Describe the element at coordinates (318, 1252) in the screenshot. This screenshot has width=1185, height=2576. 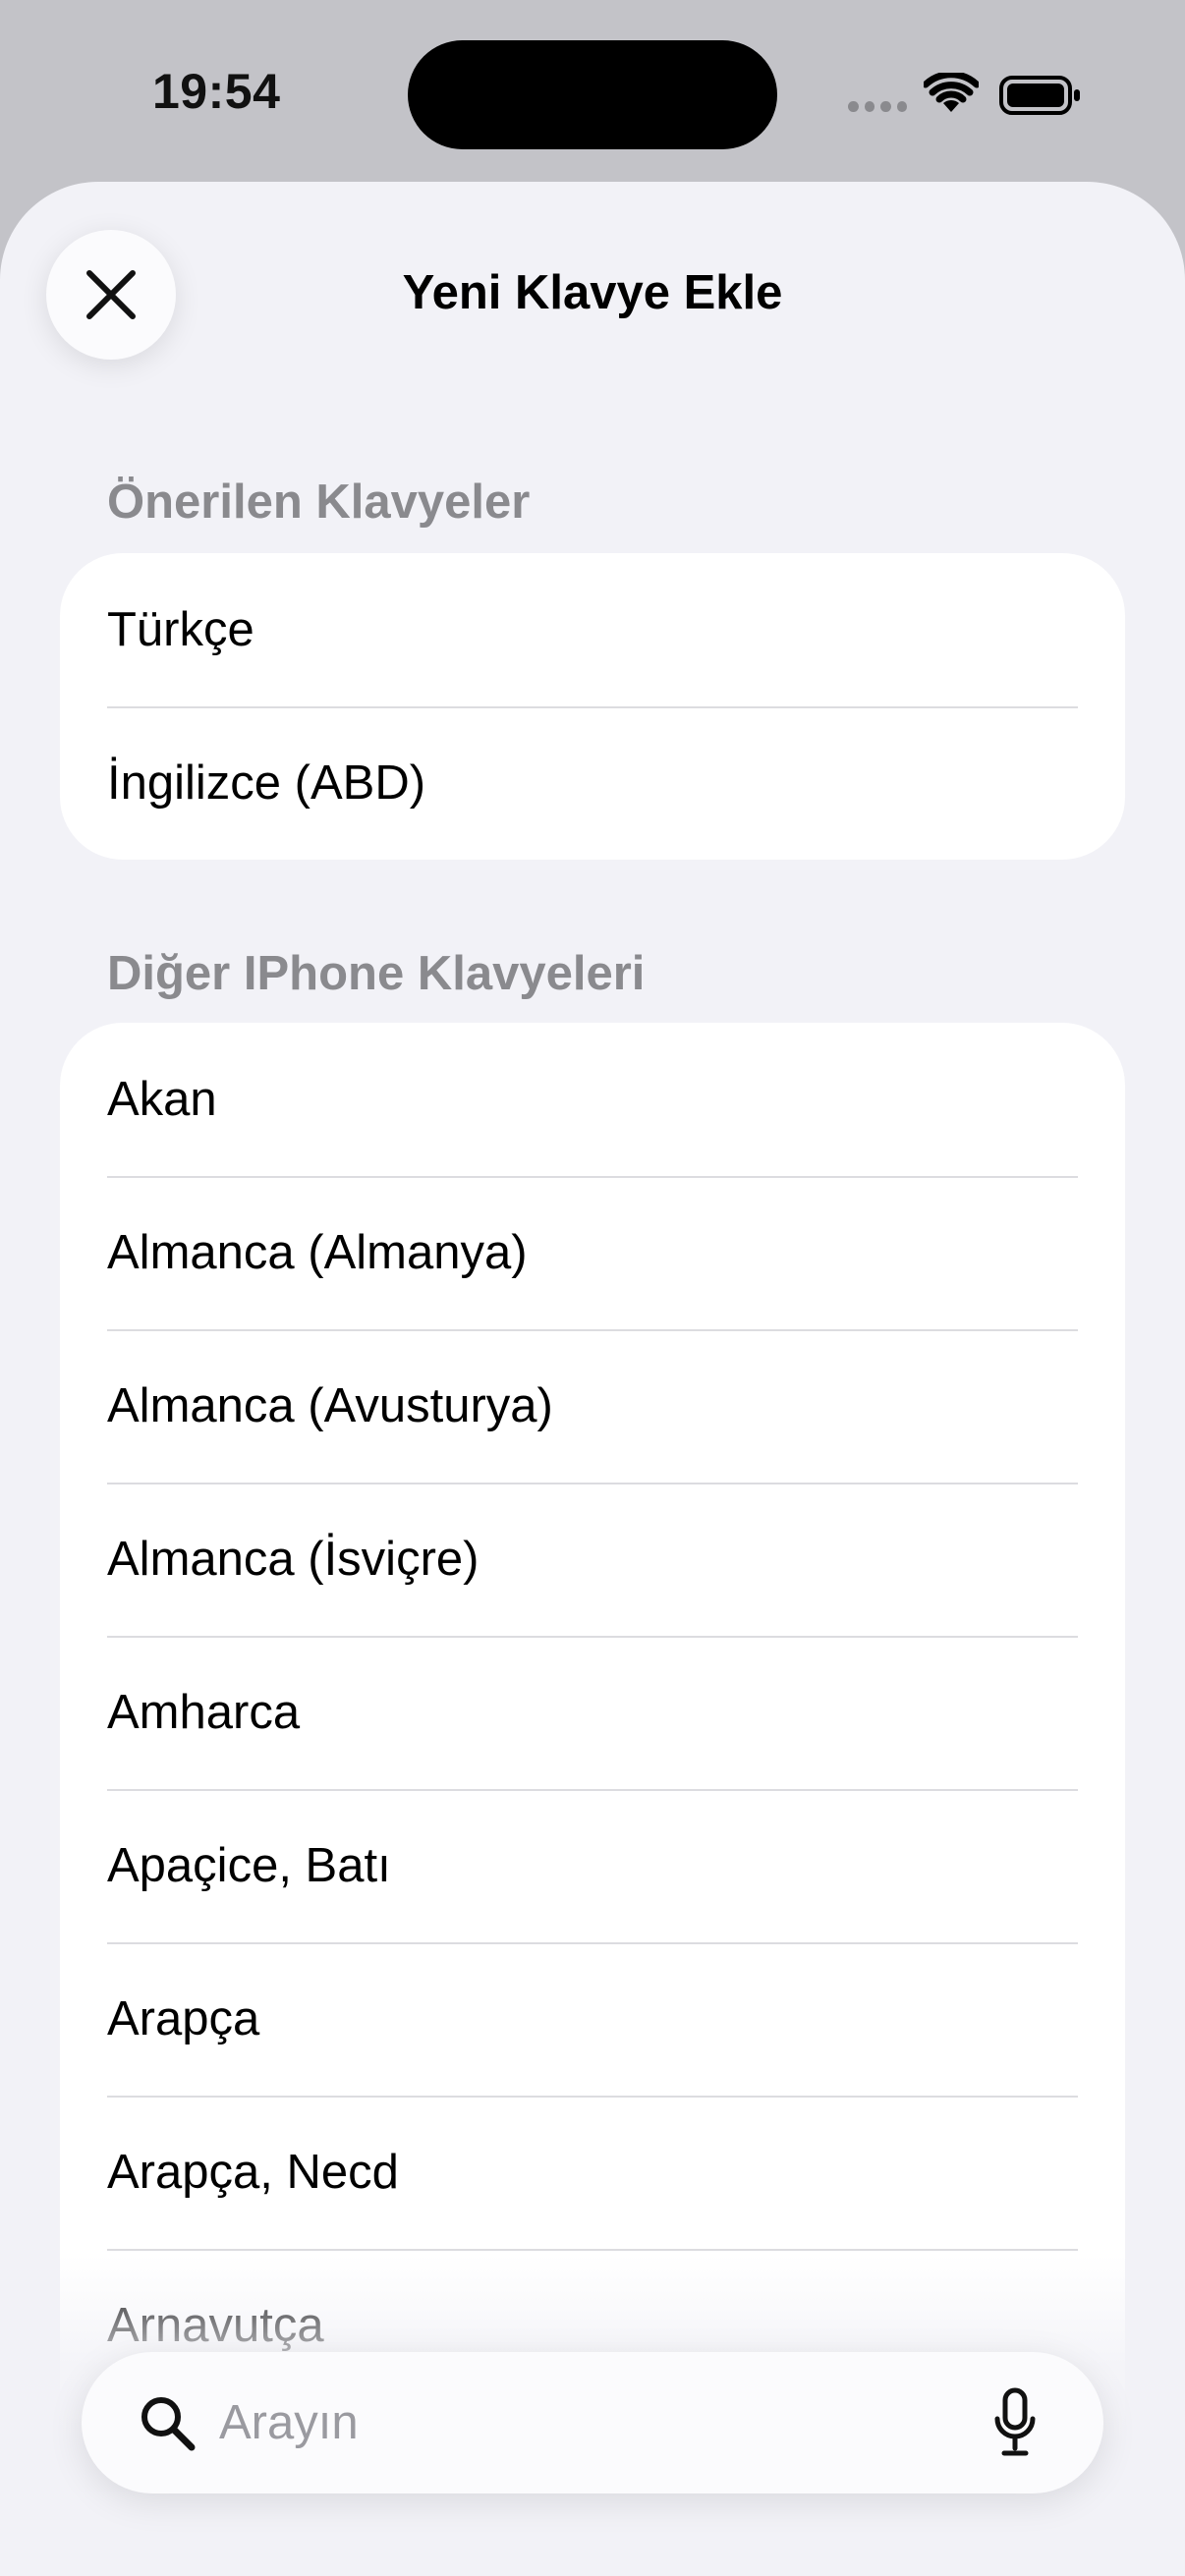
I see `list-item-label: Almanca (Almanya)` at that location.